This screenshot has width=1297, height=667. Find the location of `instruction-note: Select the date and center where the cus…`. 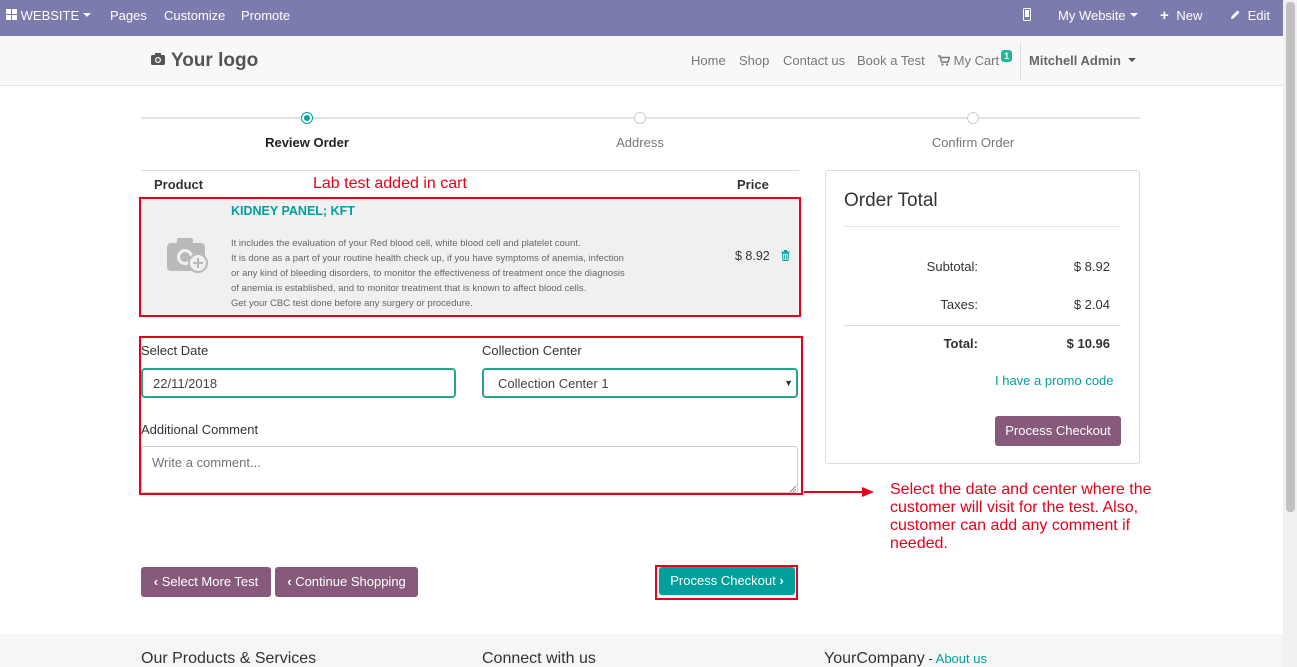

instruction-note: Select the date and center where the cus… is located at coordinates (1021, 516).